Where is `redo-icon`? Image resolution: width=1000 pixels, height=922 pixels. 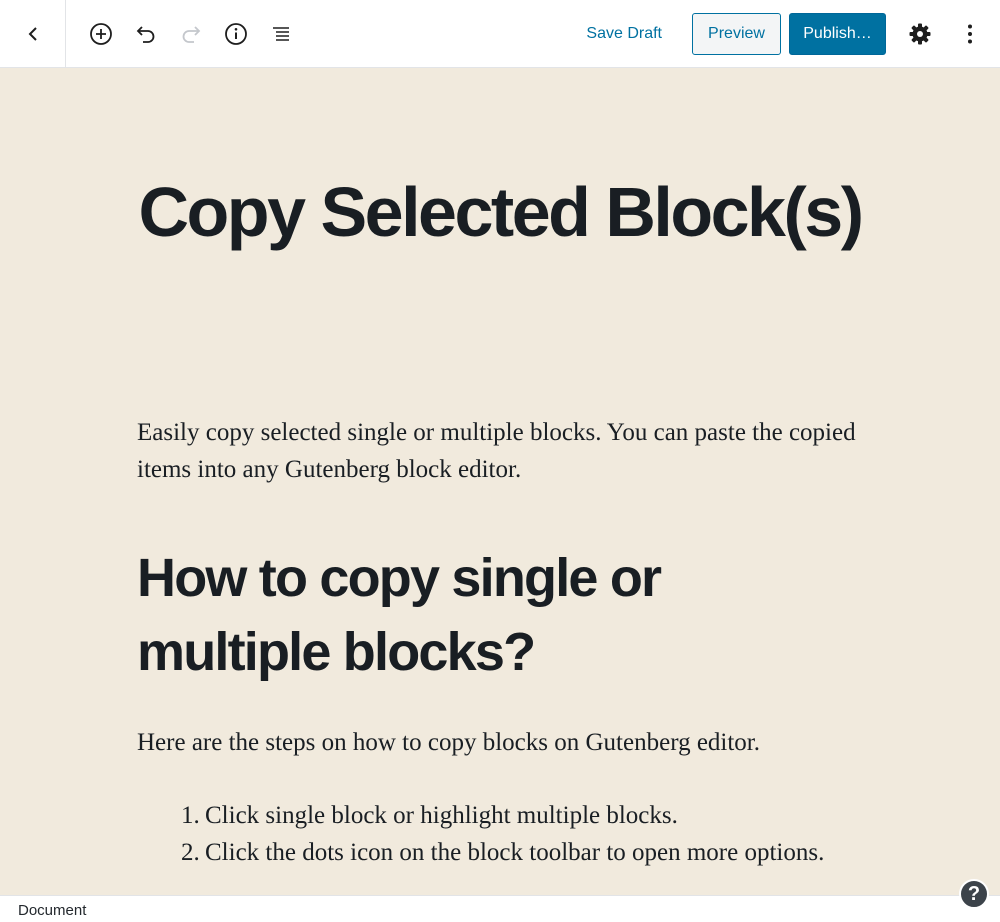
redo-icon is located at coordinates (191, 34).